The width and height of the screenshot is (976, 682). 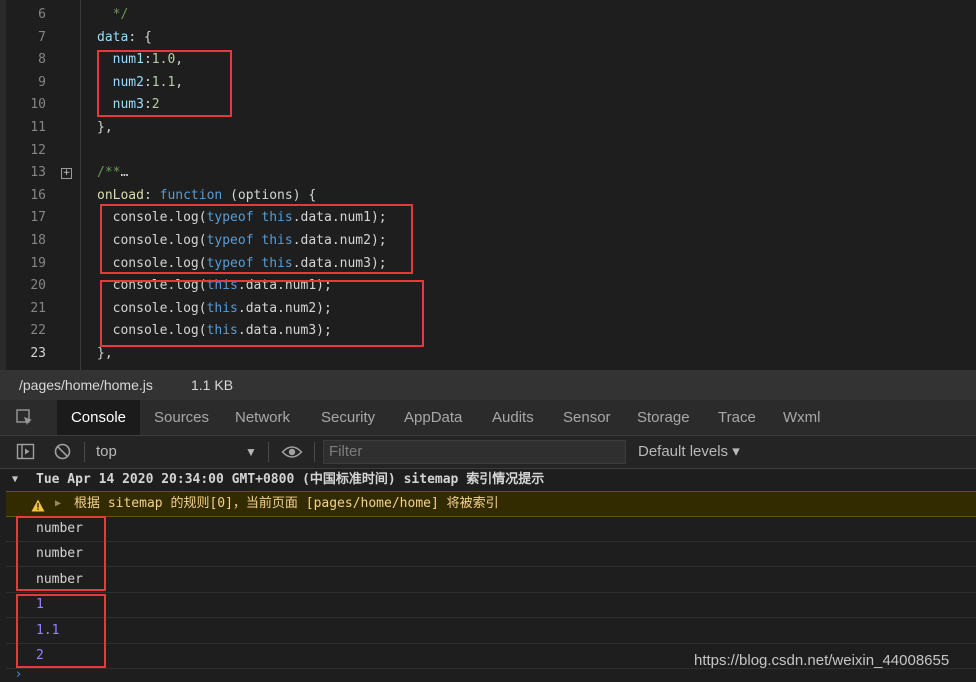 I want to click on console-output-row: 1, so click(x=491, y=605).